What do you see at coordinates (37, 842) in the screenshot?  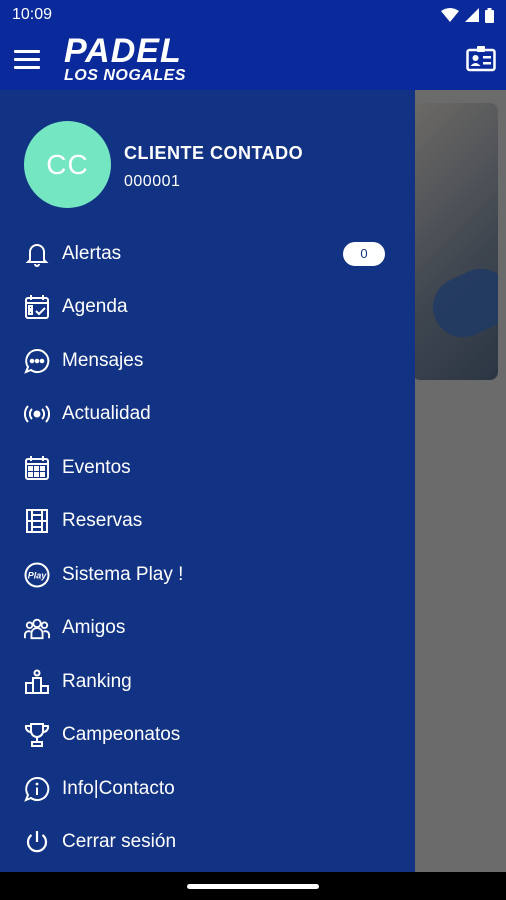 I see `power-icon` at bounding box center [37, 842].